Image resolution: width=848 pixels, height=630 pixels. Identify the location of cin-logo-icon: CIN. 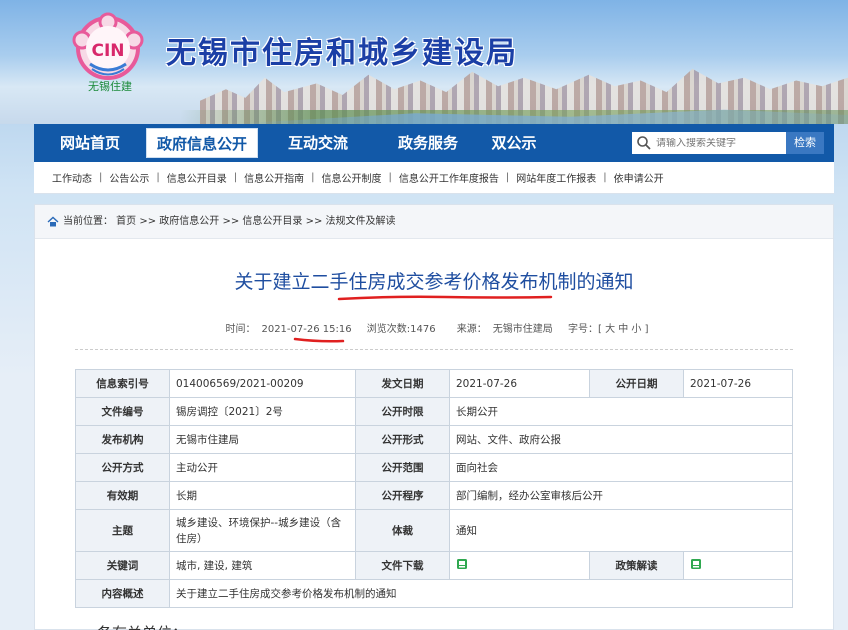
(108, 46).